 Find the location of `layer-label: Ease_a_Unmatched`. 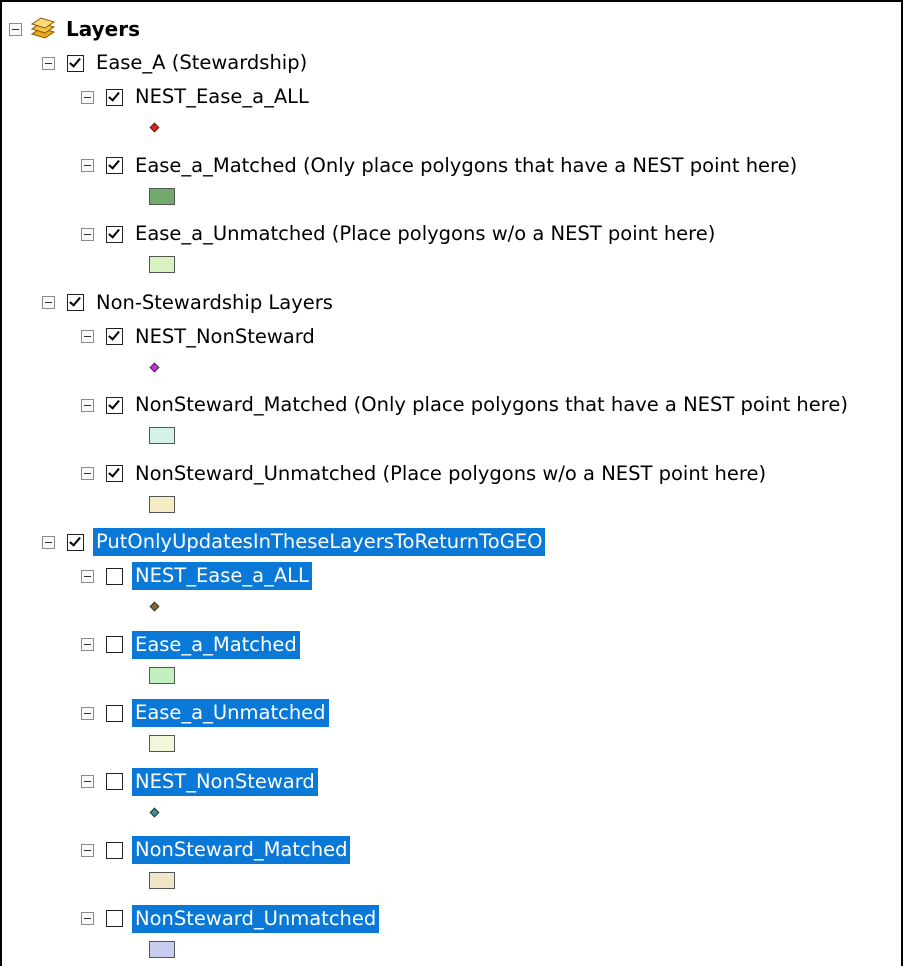

layer-label: Ease_a_Unmatched is located at coordinates (230, 713).